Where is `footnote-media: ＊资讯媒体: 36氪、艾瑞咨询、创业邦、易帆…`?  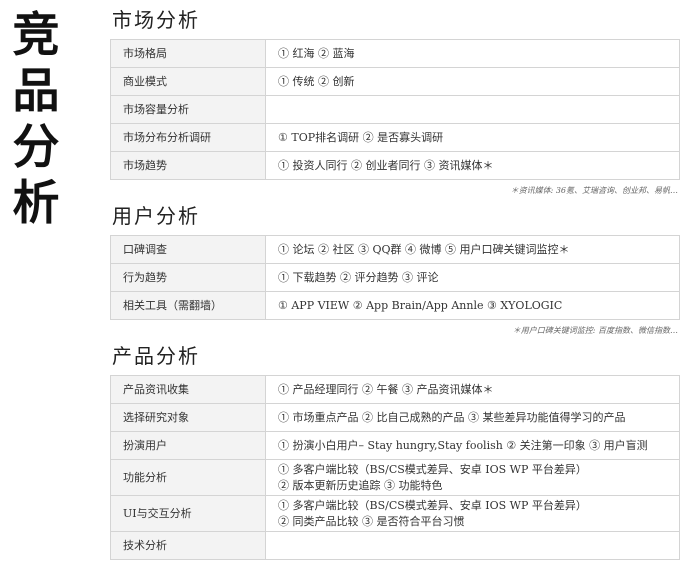
footnote-media: ＊资讯媒体: 36氪、艾瑞咨询、创业邦、易帆… is located at coordinates (594, 190).